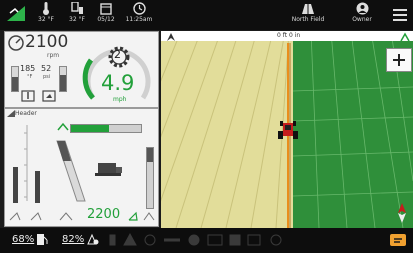 The width and height of the screenshot is (413, 253). I want to click on oil-pressure-unit: psi, so click(47, 77).